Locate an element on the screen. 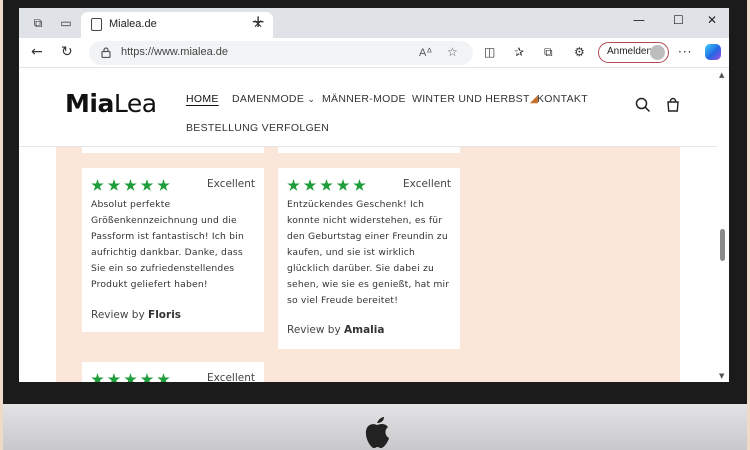 The width and height of the screenshot is (750, 450). nav-damenmode: DAMENMODE ⌄ is located at coordinates (273, 99).